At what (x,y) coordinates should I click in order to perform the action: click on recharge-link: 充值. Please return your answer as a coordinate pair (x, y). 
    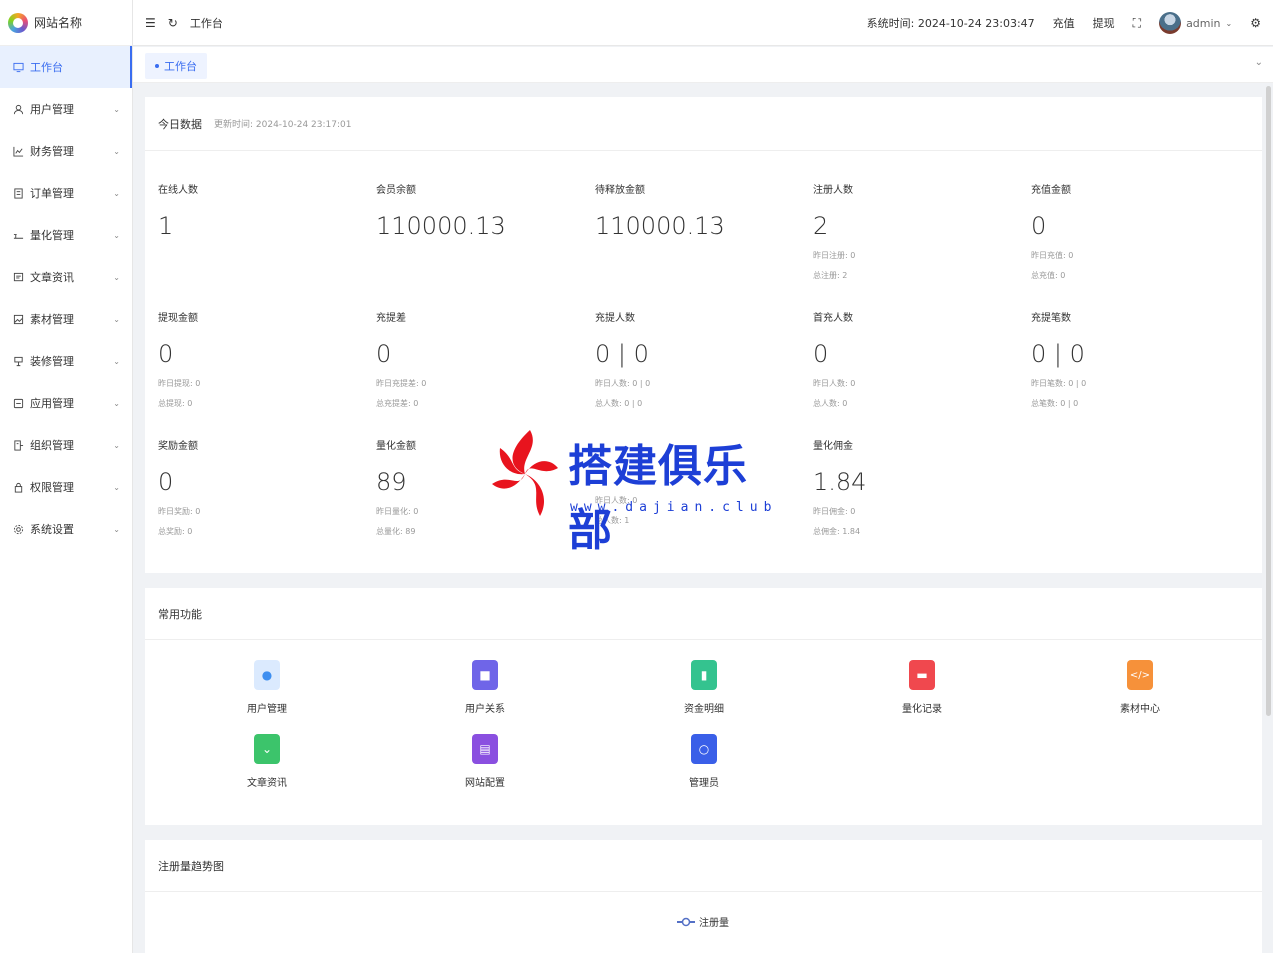
    Looking at the image, I should click on (1064, 23).